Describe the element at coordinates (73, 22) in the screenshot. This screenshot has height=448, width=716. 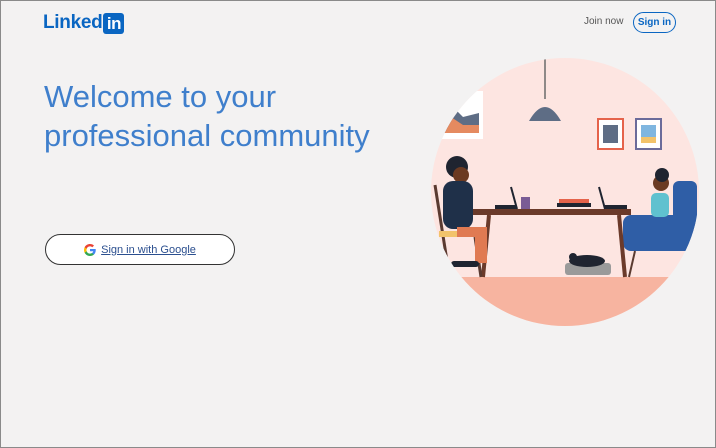
I see `logo-wordmark: Linked` at that location.